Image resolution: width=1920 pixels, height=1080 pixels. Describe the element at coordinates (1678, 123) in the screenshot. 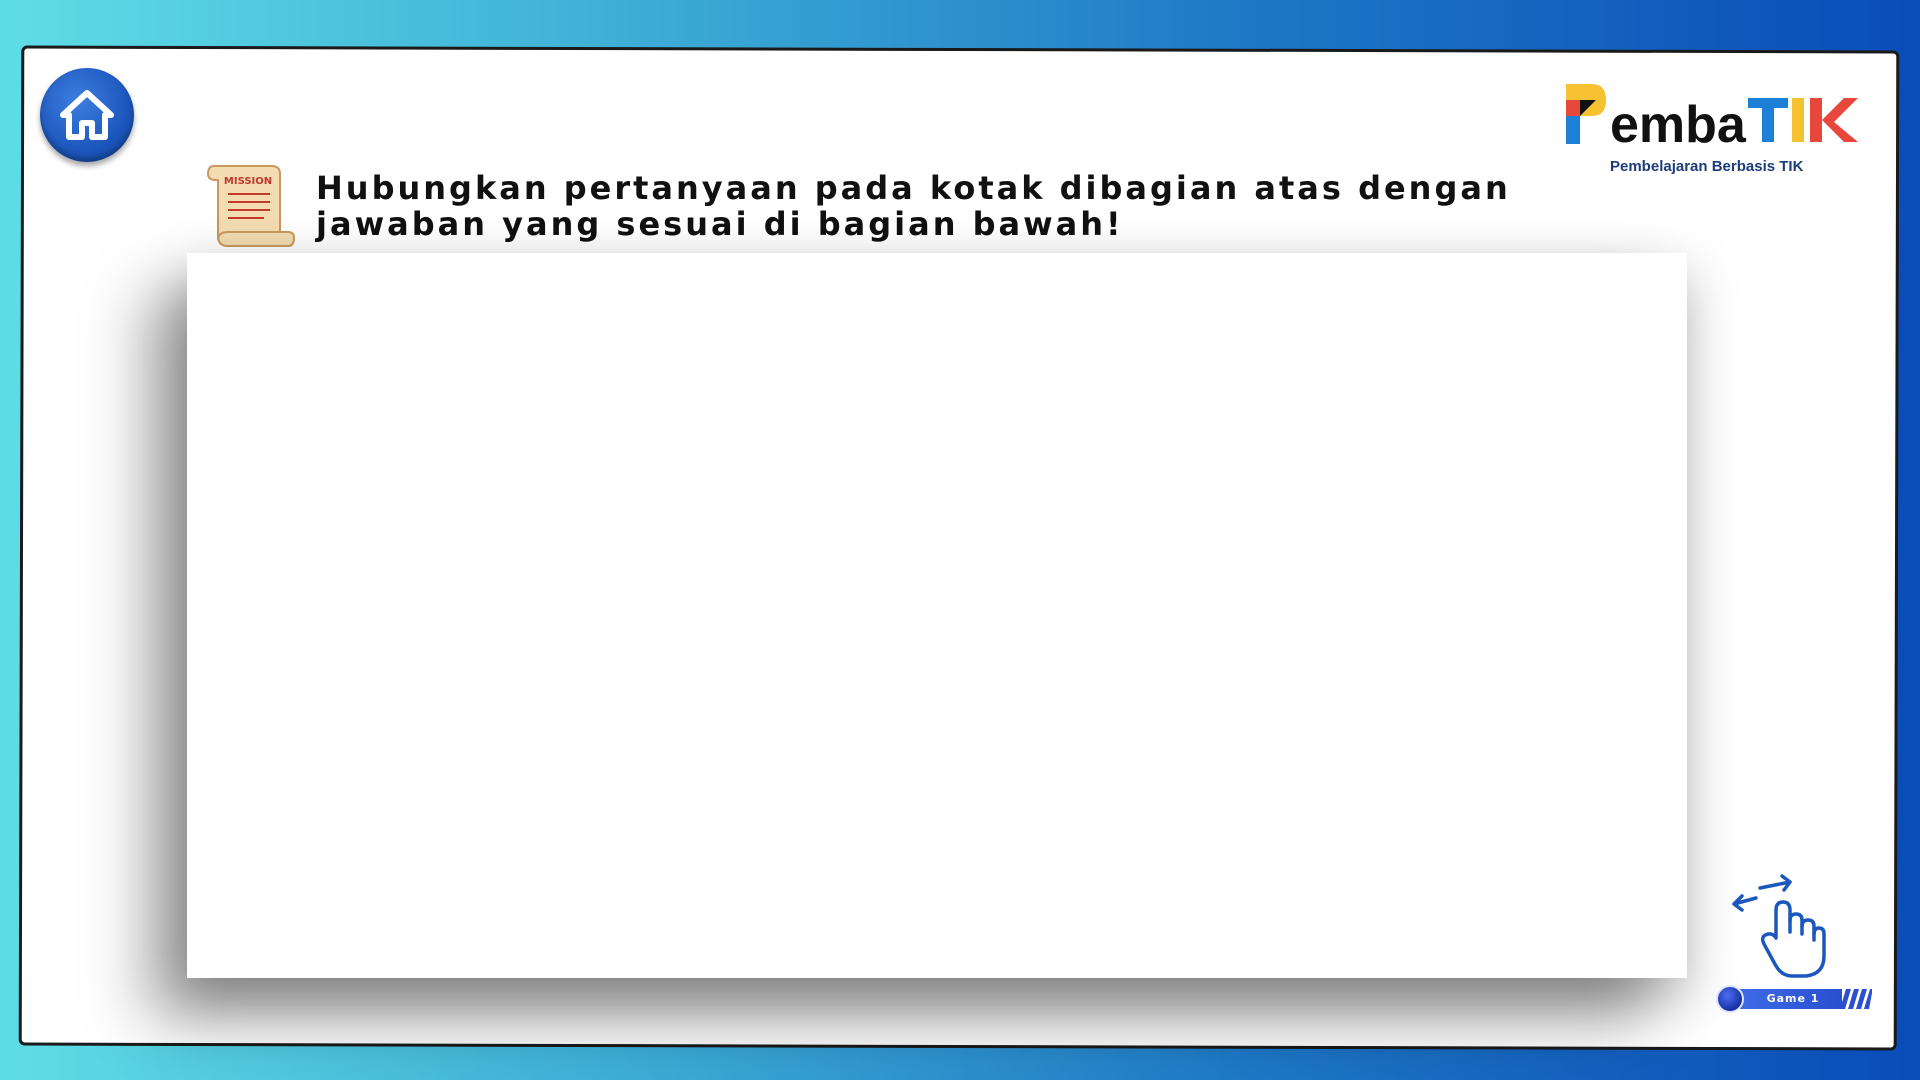

I see `svg-text: emba` at that location.